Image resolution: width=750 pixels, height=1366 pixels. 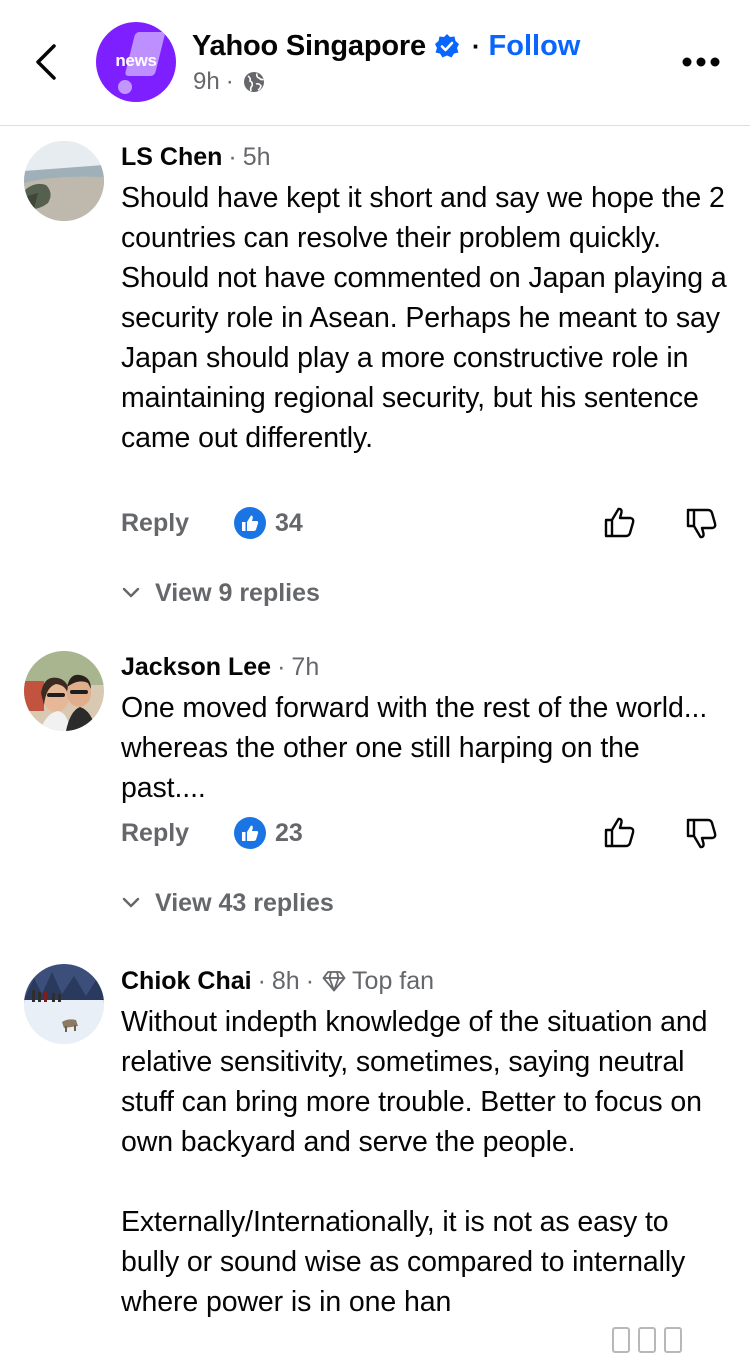 I want to click on comment-time: 5h, so click(x=257, y=157).